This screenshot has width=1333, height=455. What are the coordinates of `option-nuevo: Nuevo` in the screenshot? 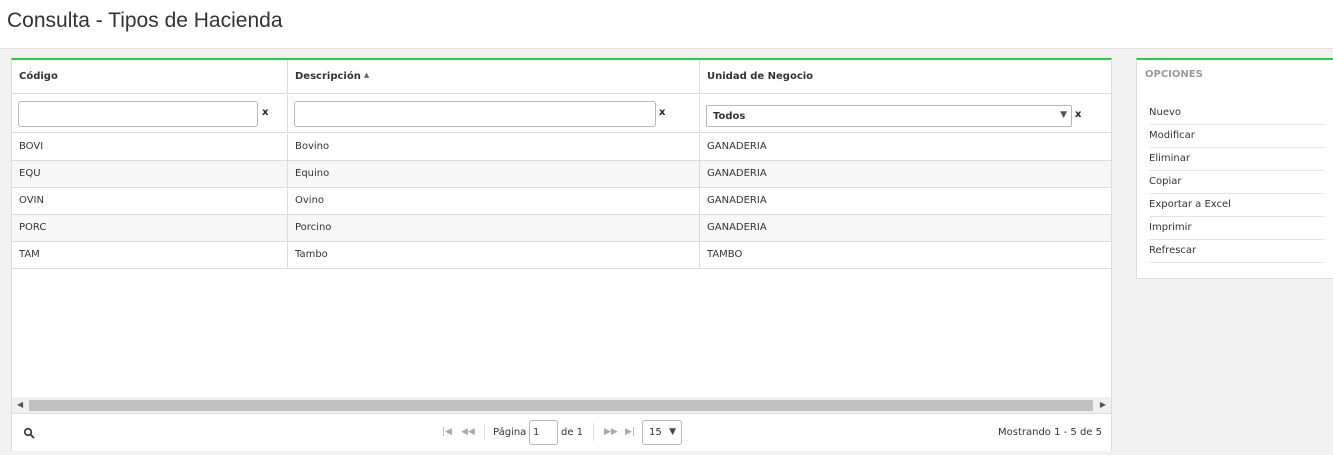 It's located at (1237, 113).